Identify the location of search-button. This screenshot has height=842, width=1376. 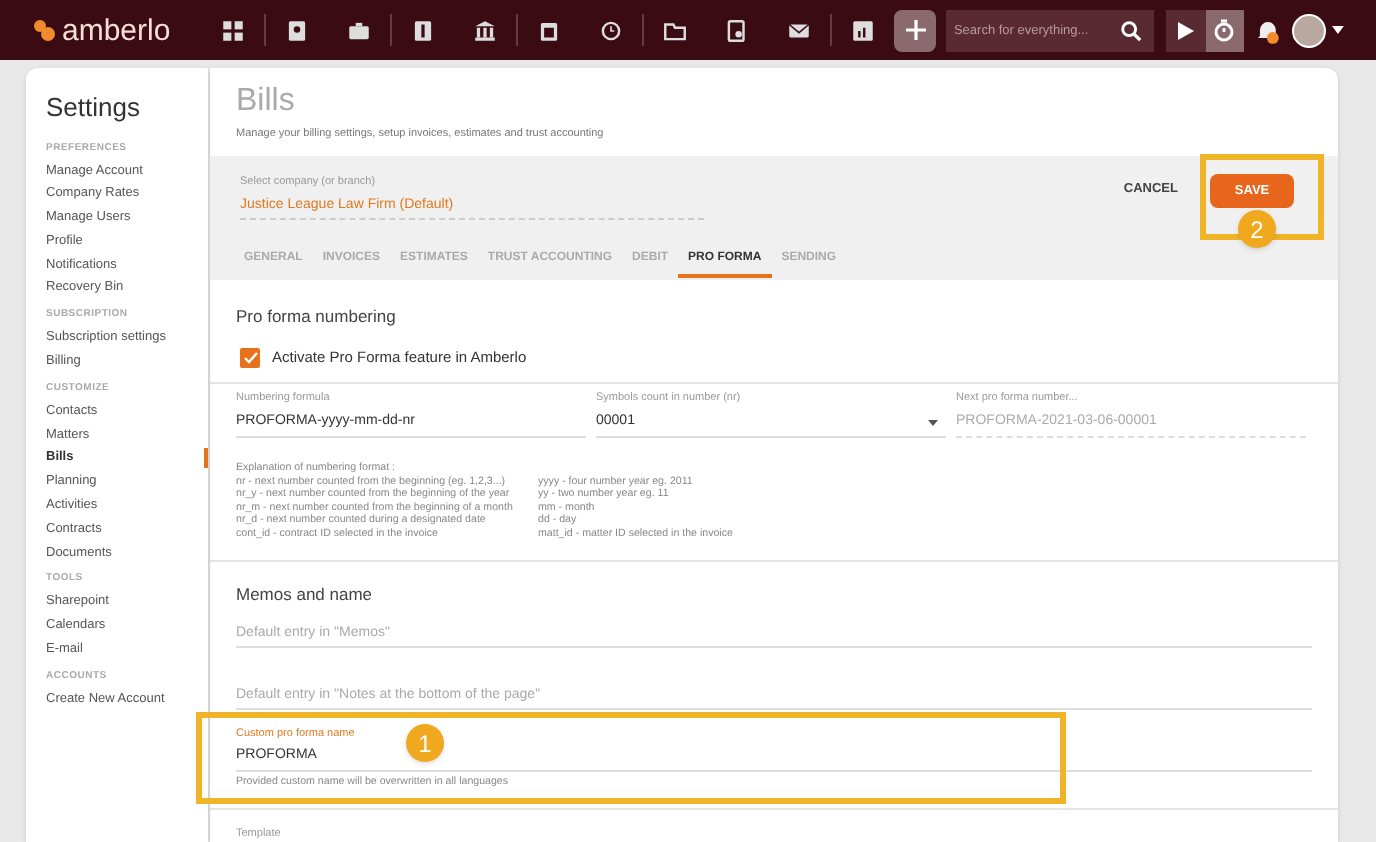
(1131, 30).